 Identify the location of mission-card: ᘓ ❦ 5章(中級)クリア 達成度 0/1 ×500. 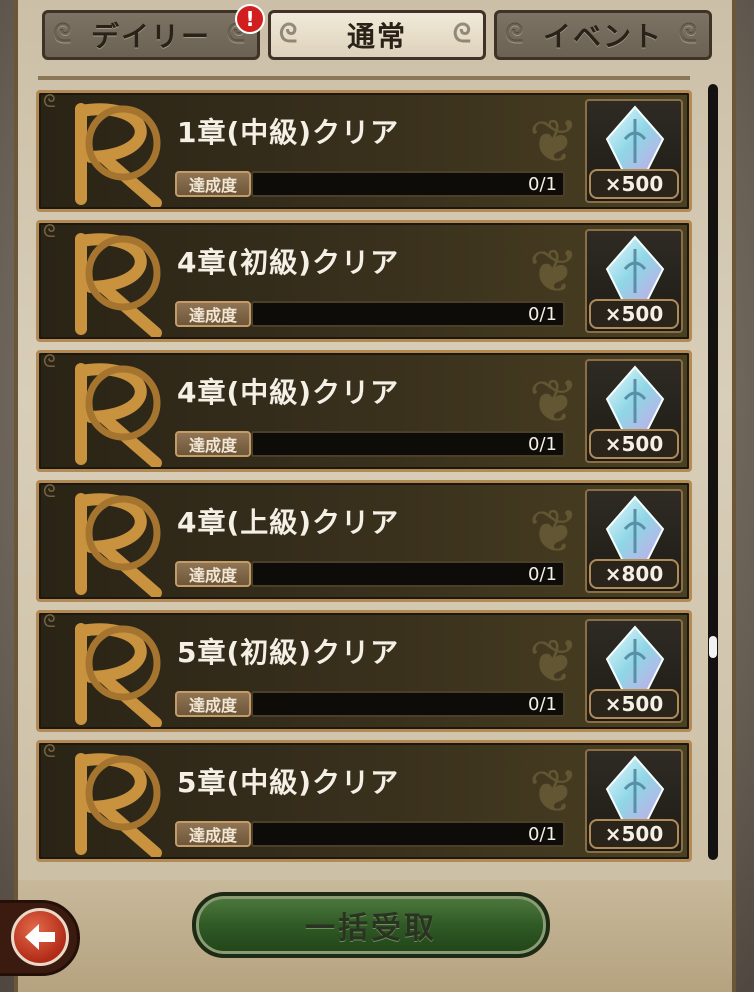
(364, 801).